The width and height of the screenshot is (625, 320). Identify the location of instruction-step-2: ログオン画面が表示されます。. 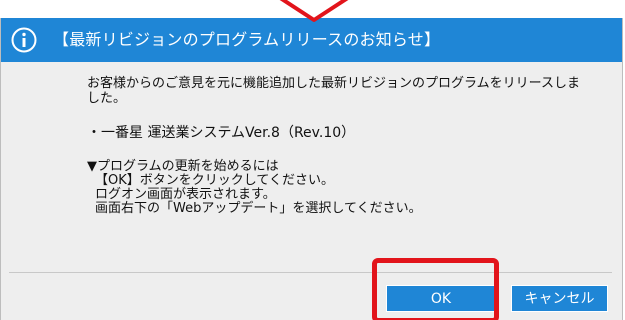
(185, 194).